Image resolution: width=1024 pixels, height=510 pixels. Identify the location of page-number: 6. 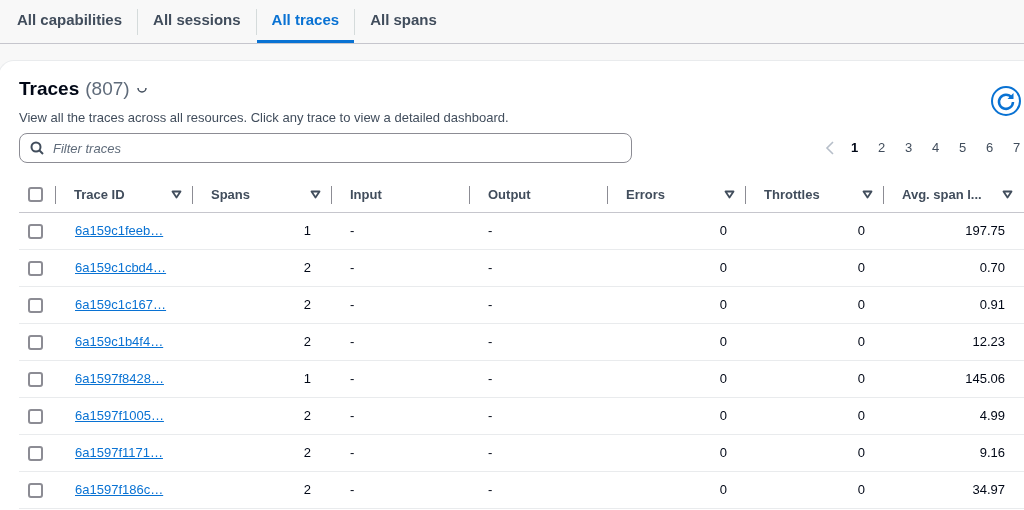
(989, 148).